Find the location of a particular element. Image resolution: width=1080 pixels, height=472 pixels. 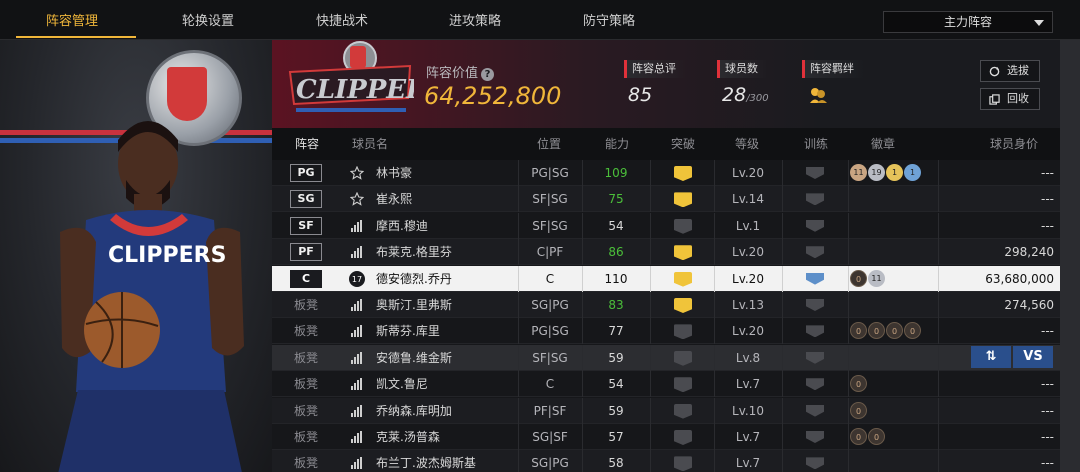

vs-compare-button: VS is located at coordinates (1033, 356).